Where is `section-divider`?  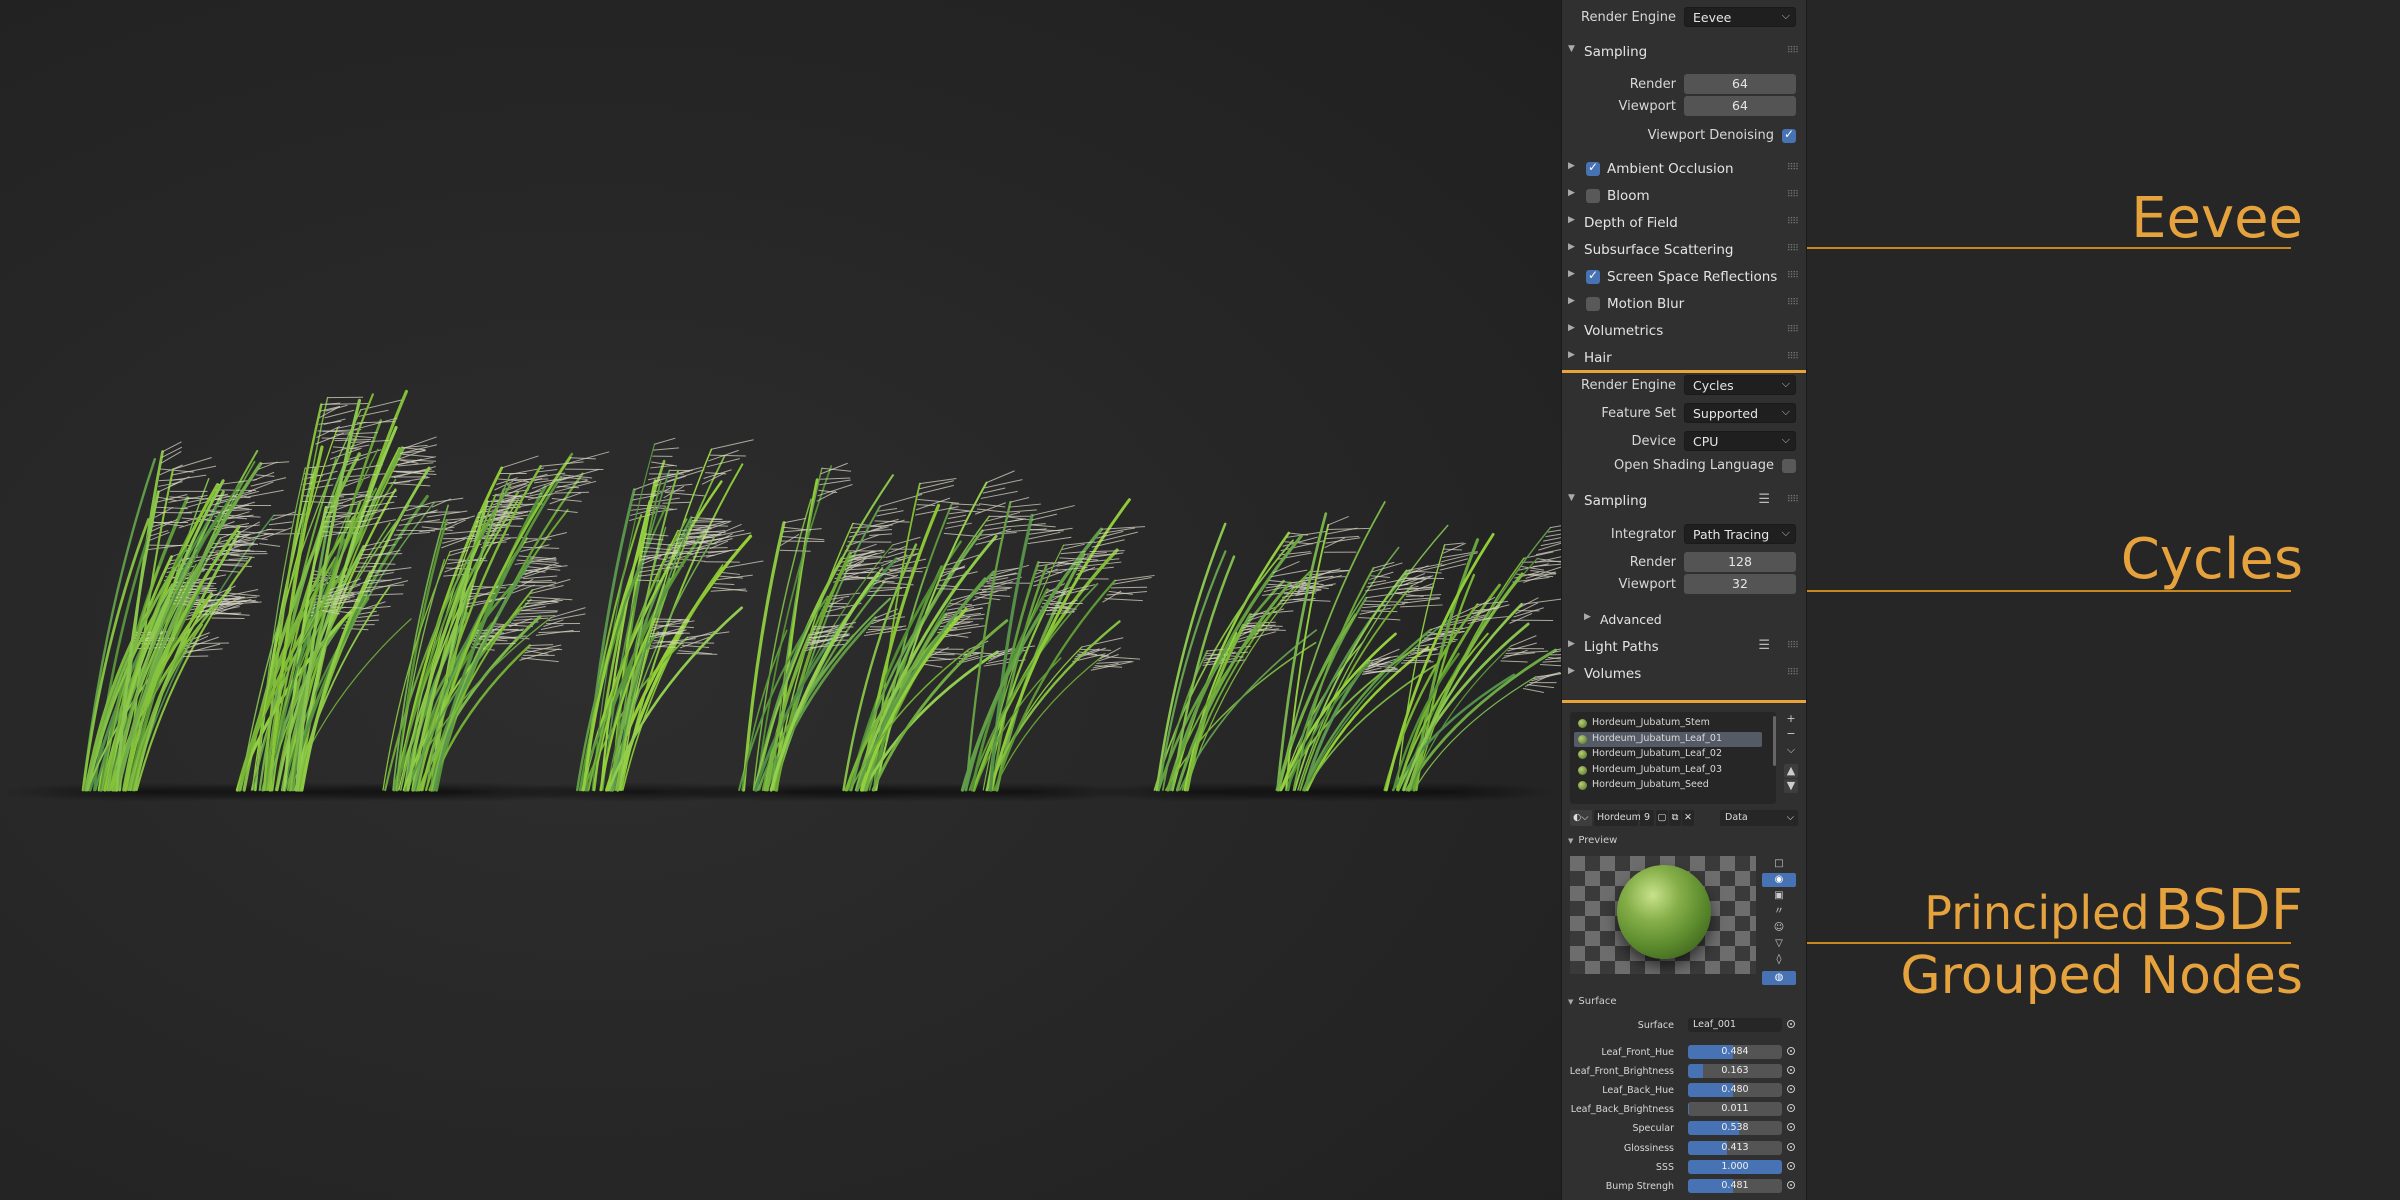
section-divider is located at coordinates (1684, 371).